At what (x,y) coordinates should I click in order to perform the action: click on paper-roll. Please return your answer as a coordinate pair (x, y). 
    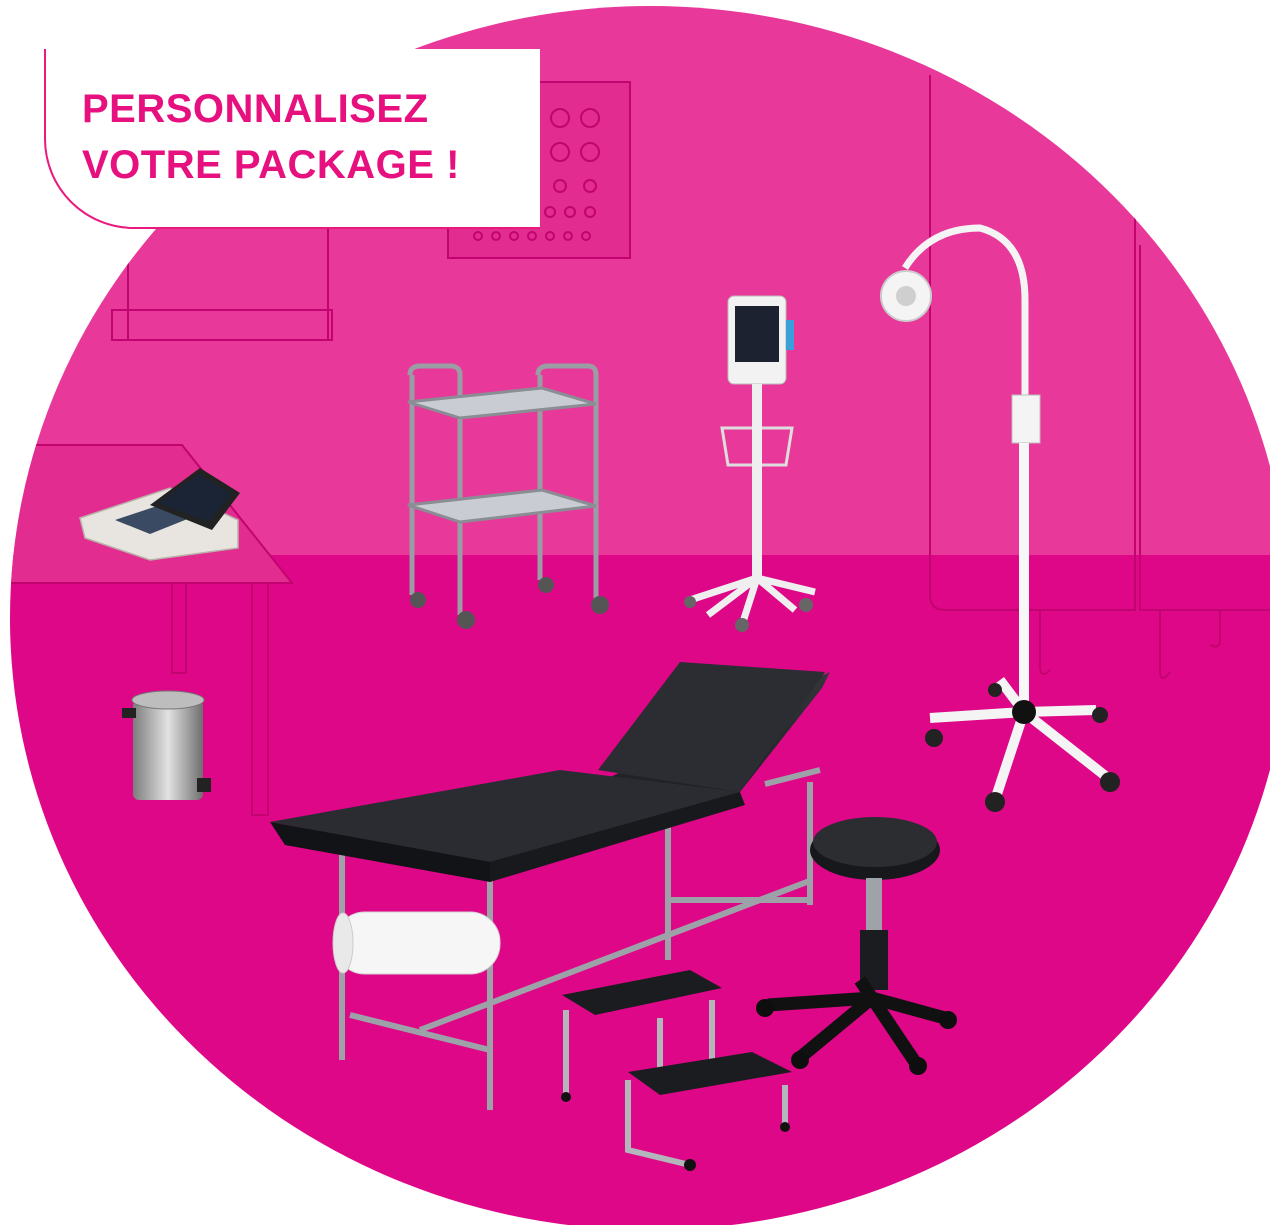
    Looking at the image, I should click on (416, 943).